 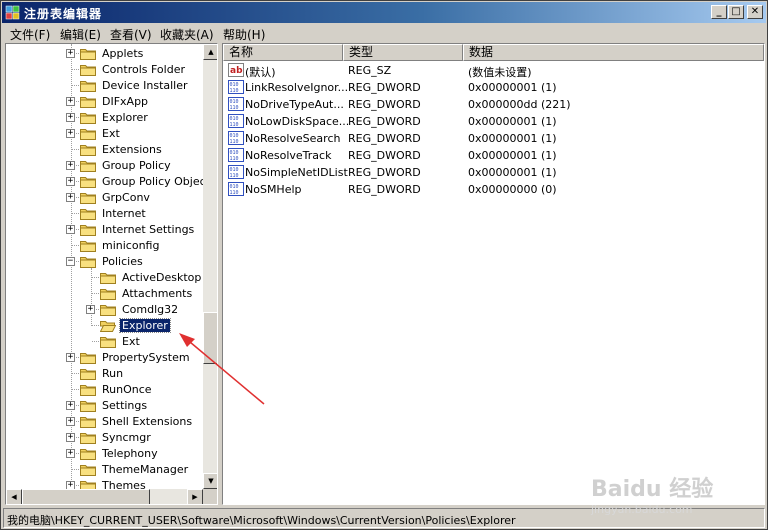 What do you see at coordinates (148, 229) in the screenshot?
I see `tree-node-label: Internet Settings` at bounding box center [148, 229].